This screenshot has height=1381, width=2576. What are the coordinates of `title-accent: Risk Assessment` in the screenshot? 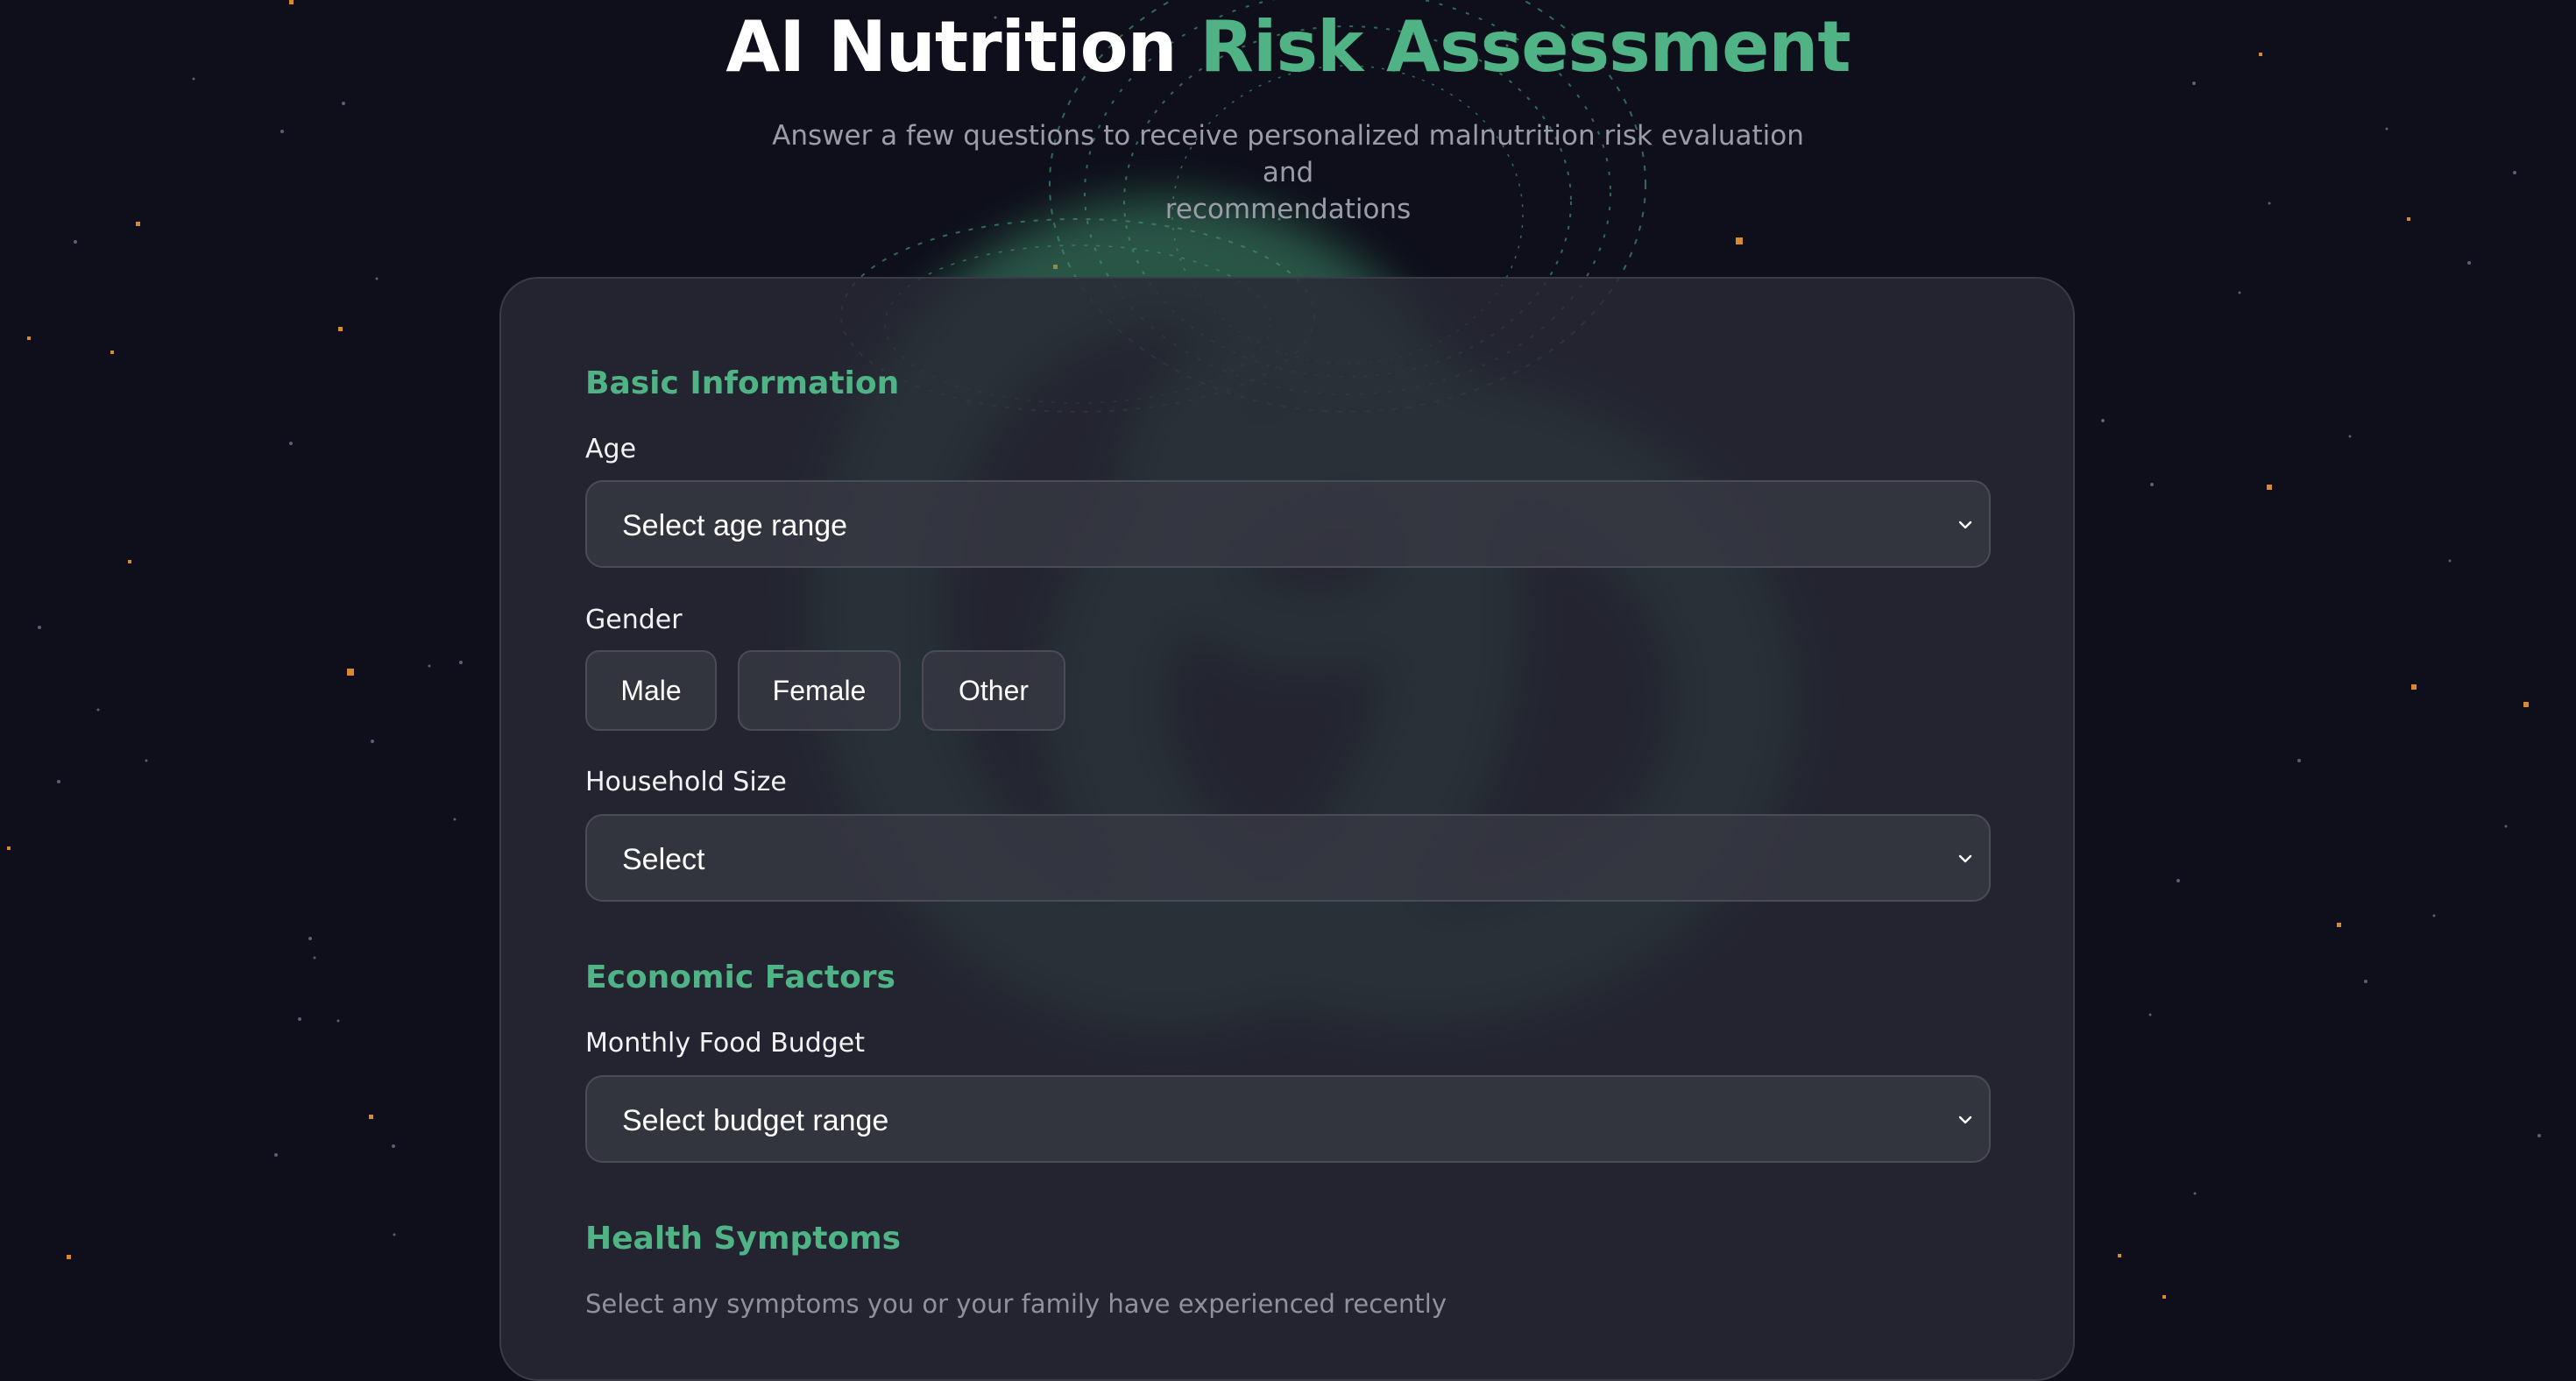 It's located at (1525, 47).